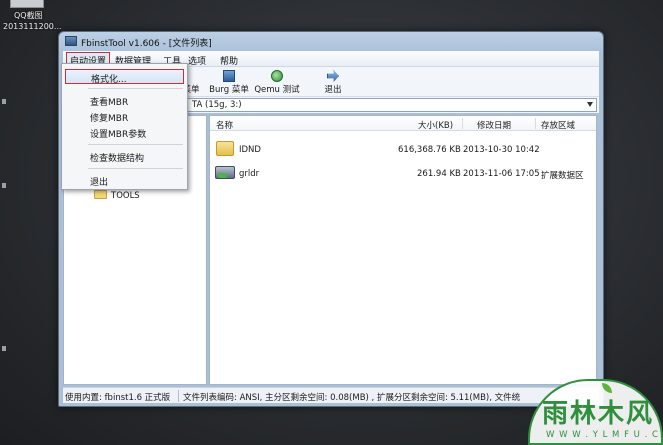 This screenshot has height=445, width=663. I want to click on qemu-test-button: Qemu 测试, so click(277, 83).